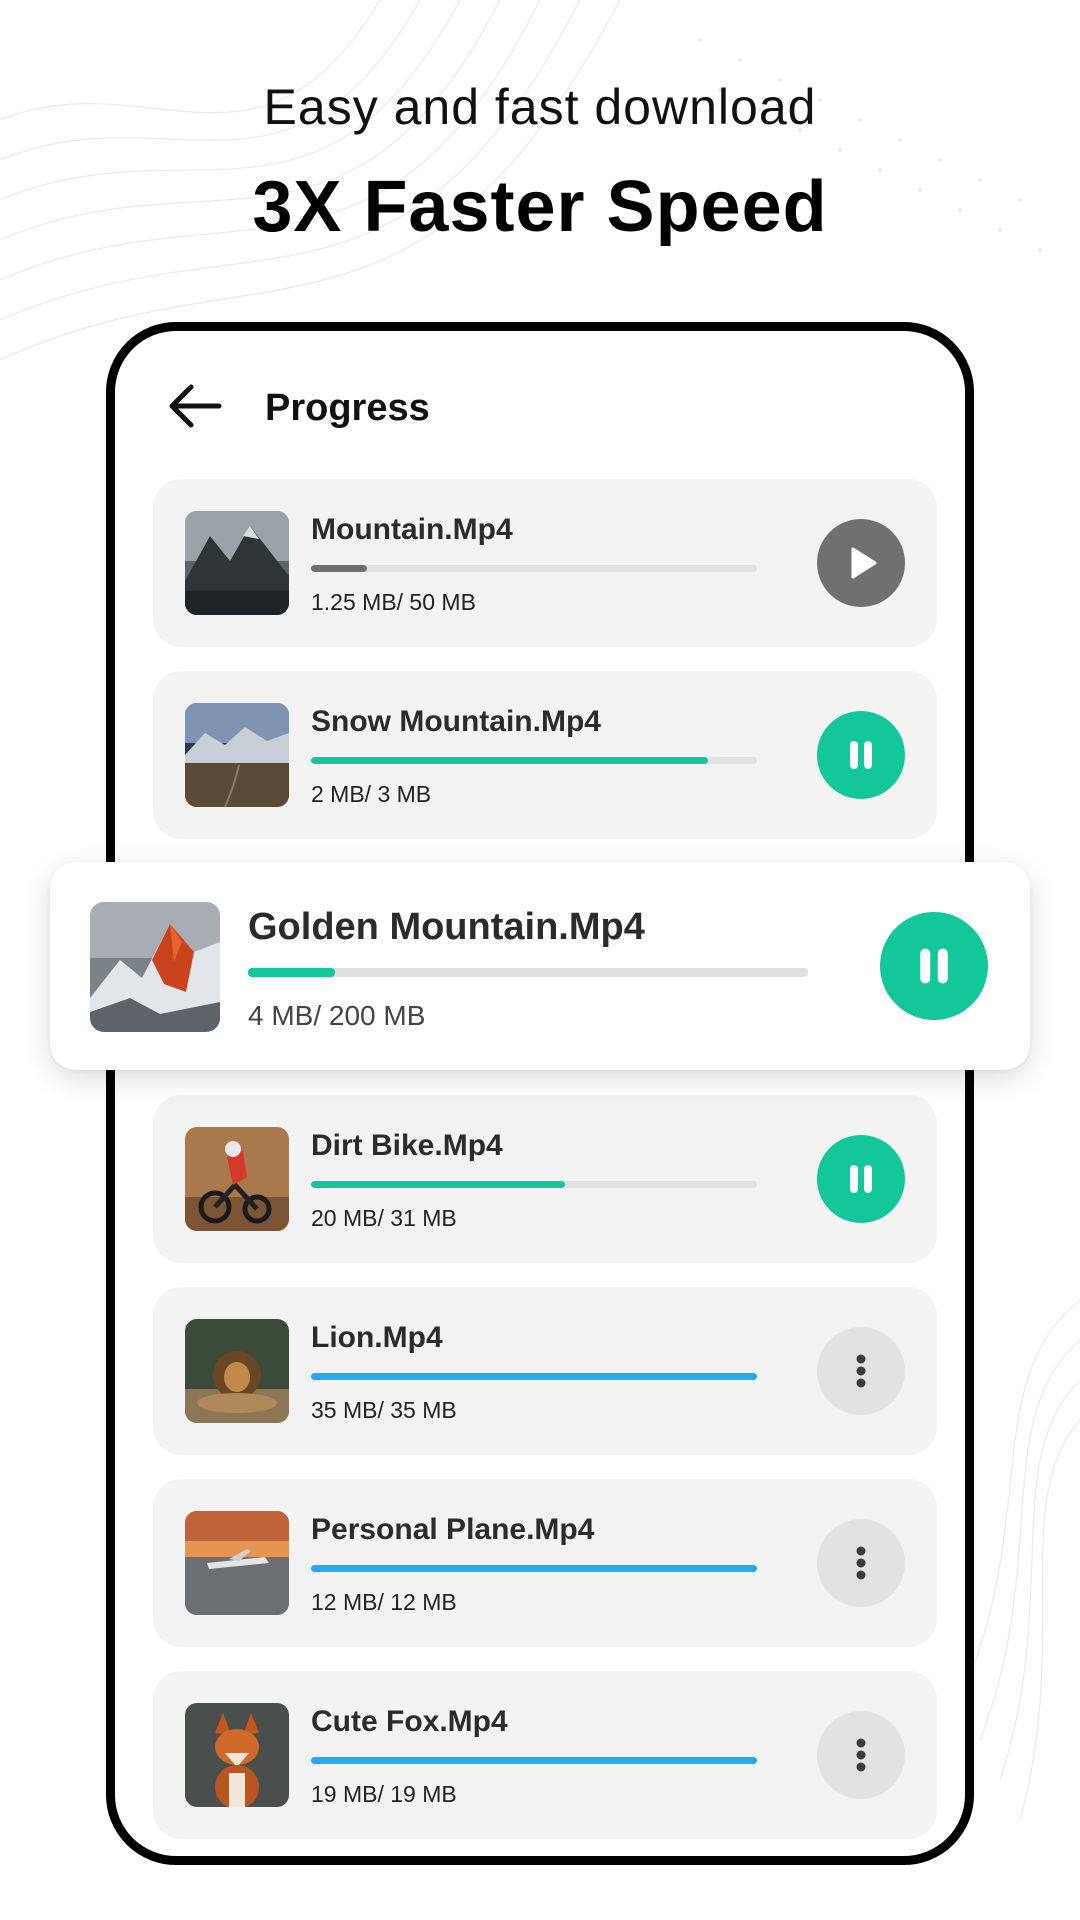 The width and height of the screenshot is (1080, 1920). I want to click on file-name: Cute Fox.Mp4, so click(409, 1721).